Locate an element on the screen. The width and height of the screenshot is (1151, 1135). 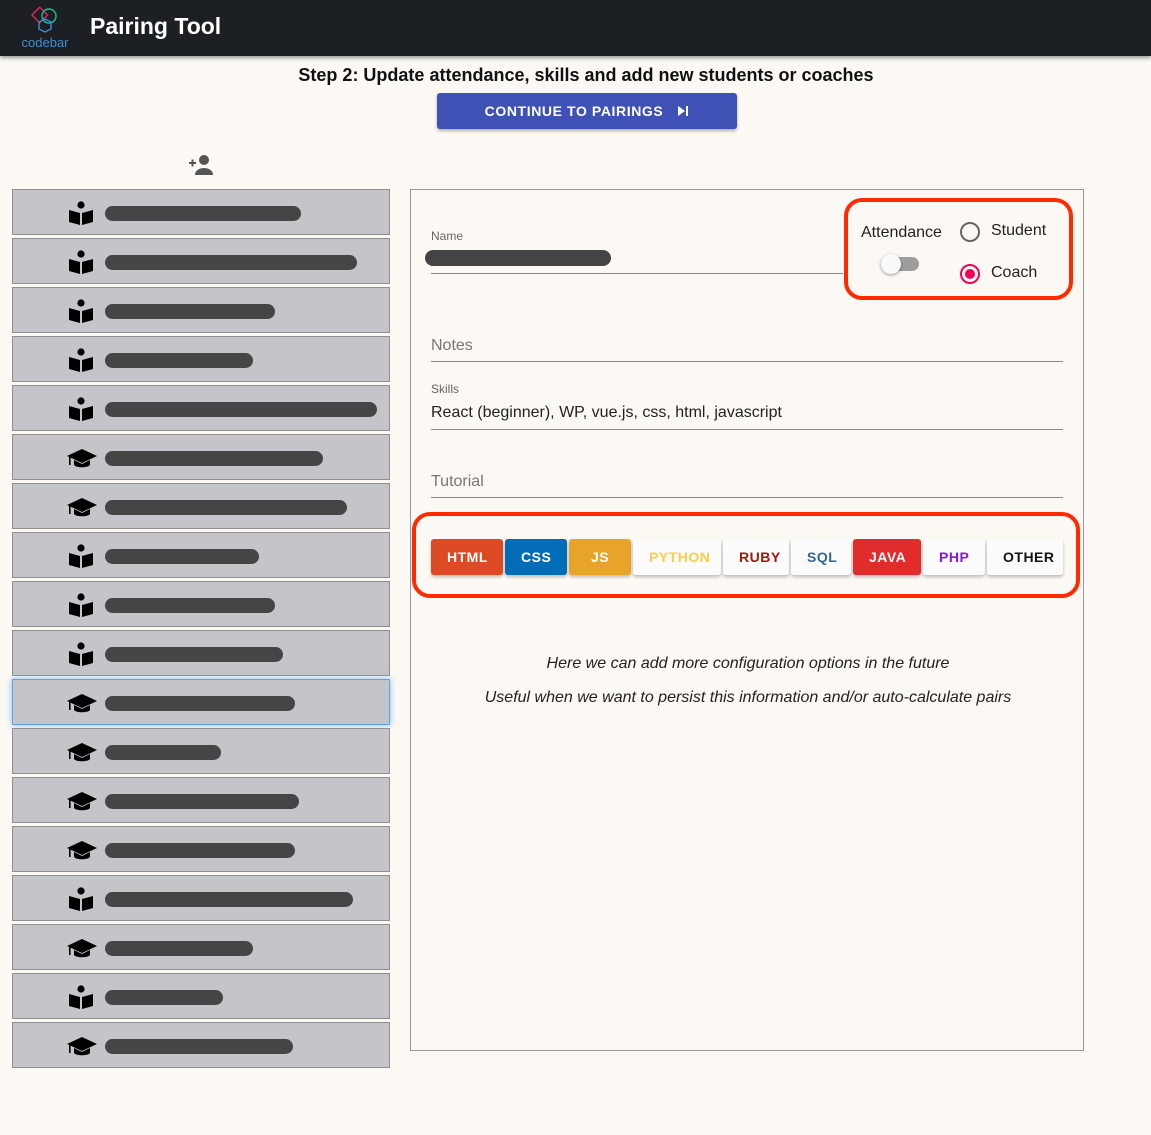
tutorial-python-button: PYTHON is located at coordinates (677, 557).